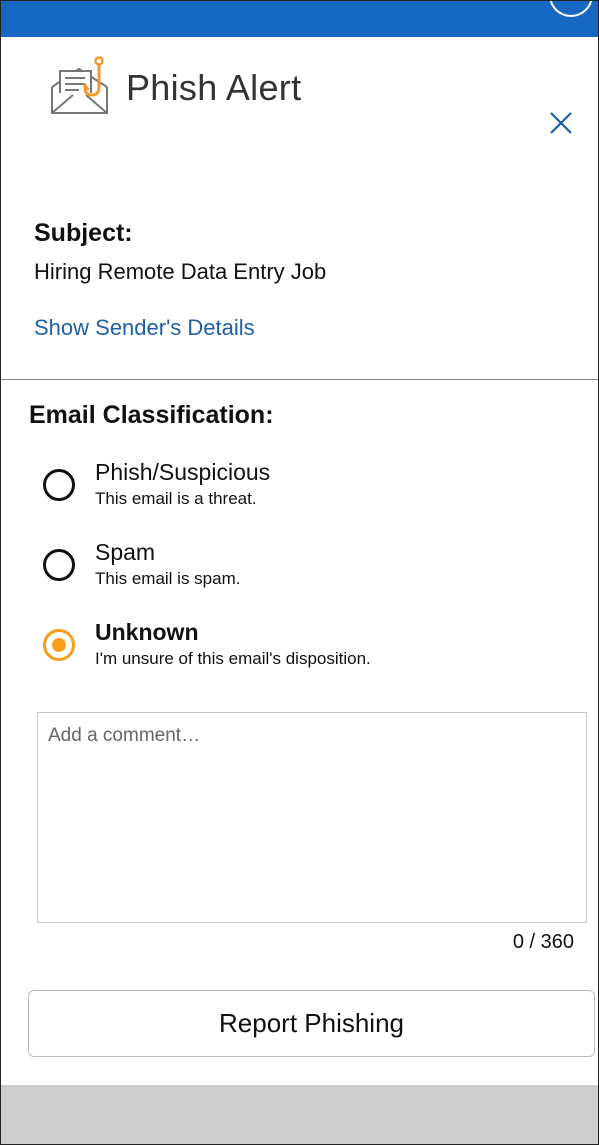 This screenshot has height=1145, width=599. What do you see at coordinates (183, 472) in the screenshot?
I see `option-title: Phish/Suspicious` at bounding box center [183, 472].